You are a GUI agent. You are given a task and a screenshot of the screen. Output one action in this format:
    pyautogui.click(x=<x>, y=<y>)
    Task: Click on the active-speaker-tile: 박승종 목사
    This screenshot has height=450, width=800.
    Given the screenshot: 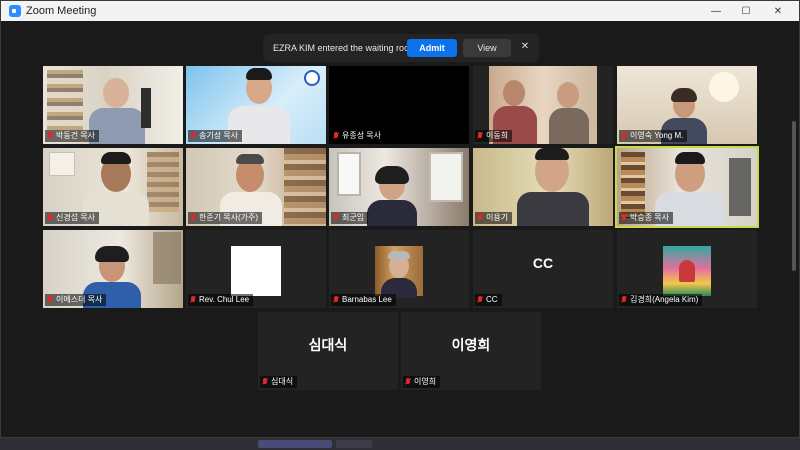 What is the action you would take?
    pyautogui.click(x=687, y=187)
    